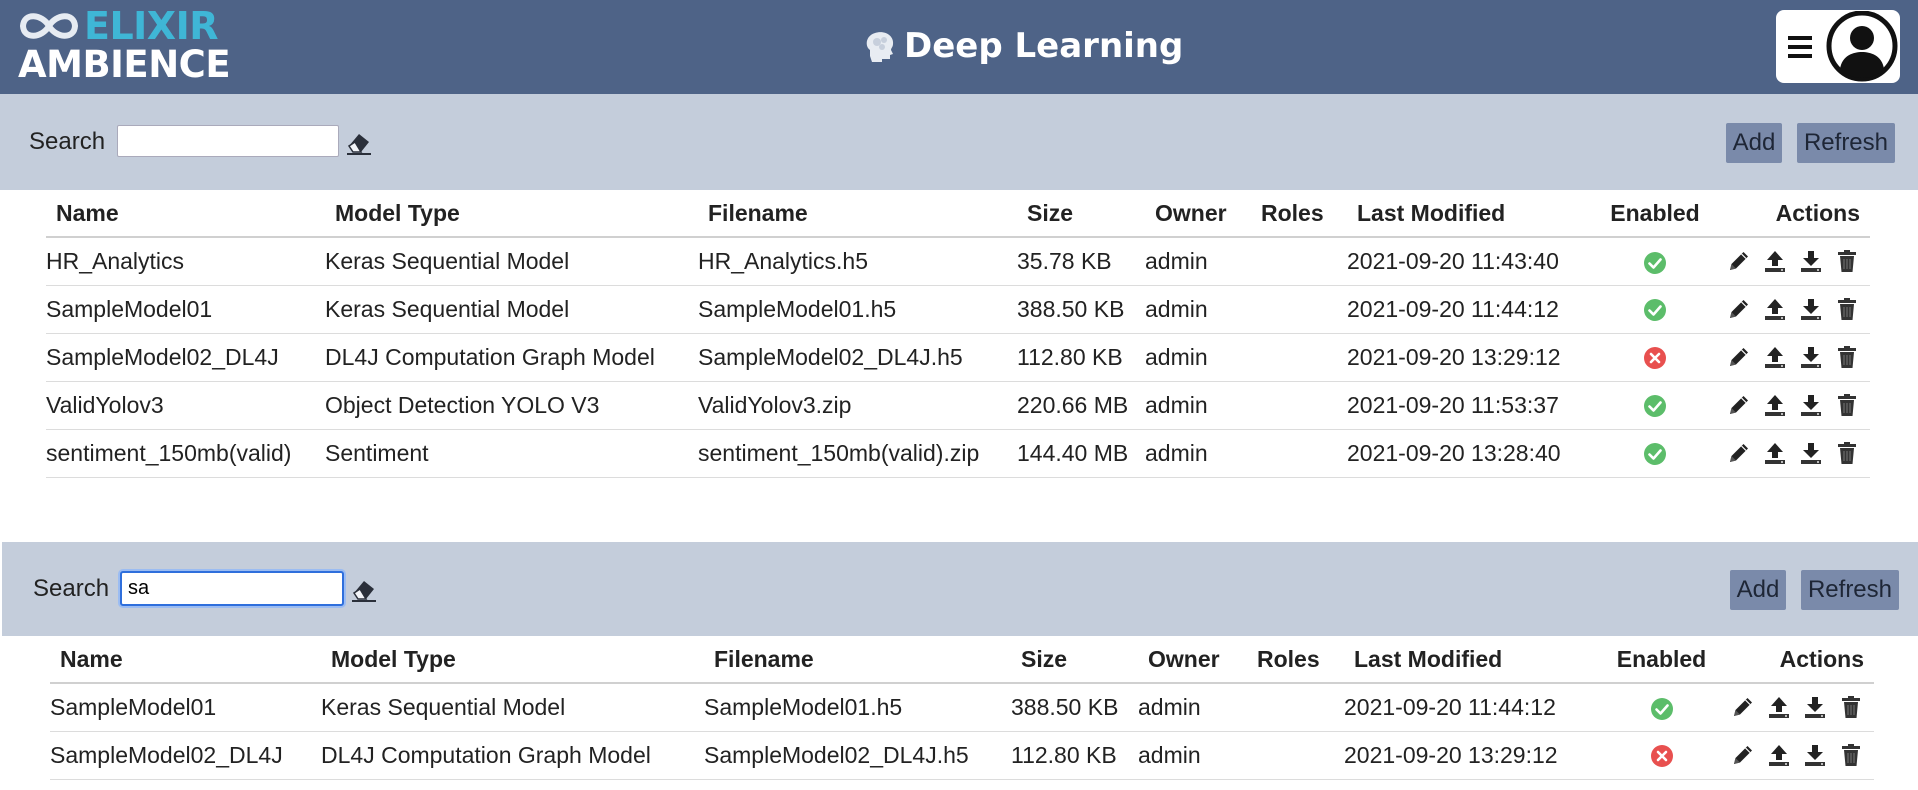 The height and width of the screenshot is (790, 1918). I want to click on cell-model-type: Sentiment, so click(511, 453).